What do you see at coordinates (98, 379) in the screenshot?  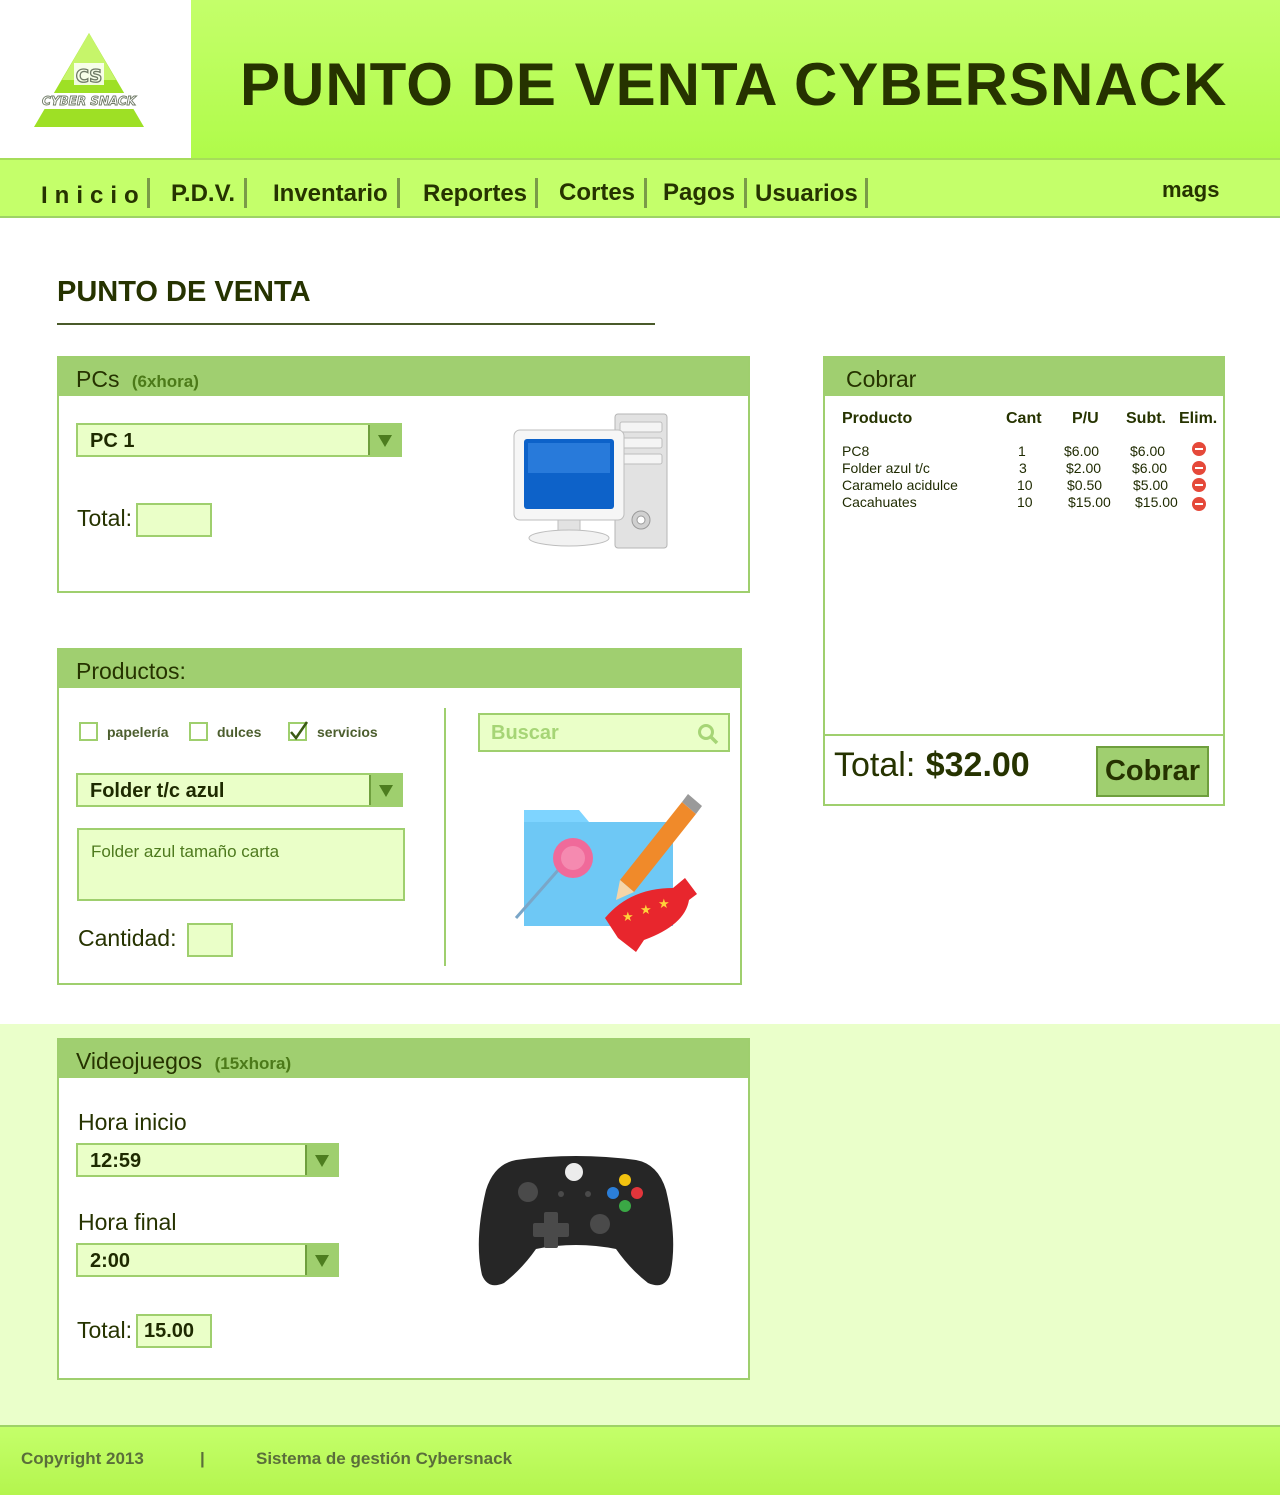 I see `pcs-panel-title: PCs` at bounding box center [98, 379].